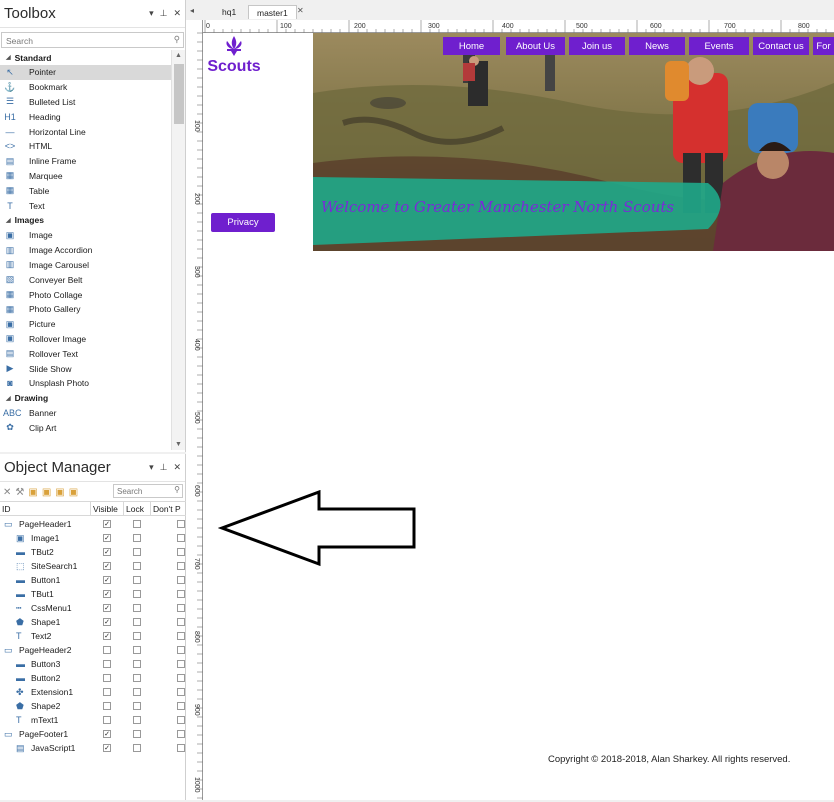  Describe the element at coordinates (177, 13) in the screenshot. I see `close-icon: ✕` at that location.